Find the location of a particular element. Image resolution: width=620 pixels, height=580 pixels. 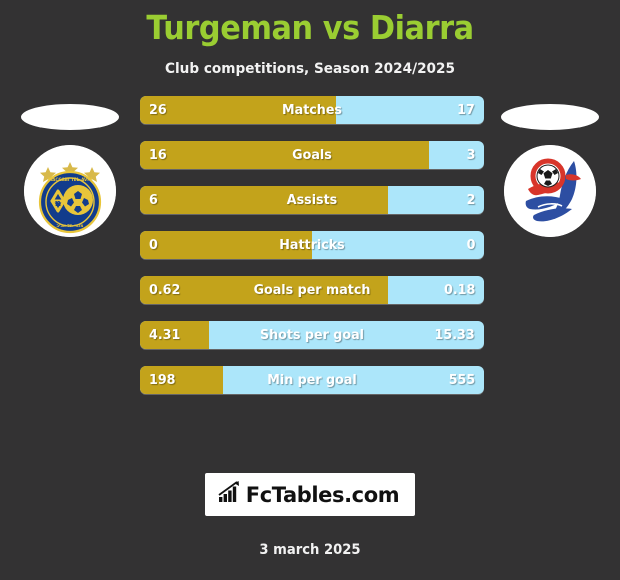

maccabi-tel-aviv-badge: מ MACCABI TEL-AVIV מכבי תל אביב is located at coordinates (70, 191).